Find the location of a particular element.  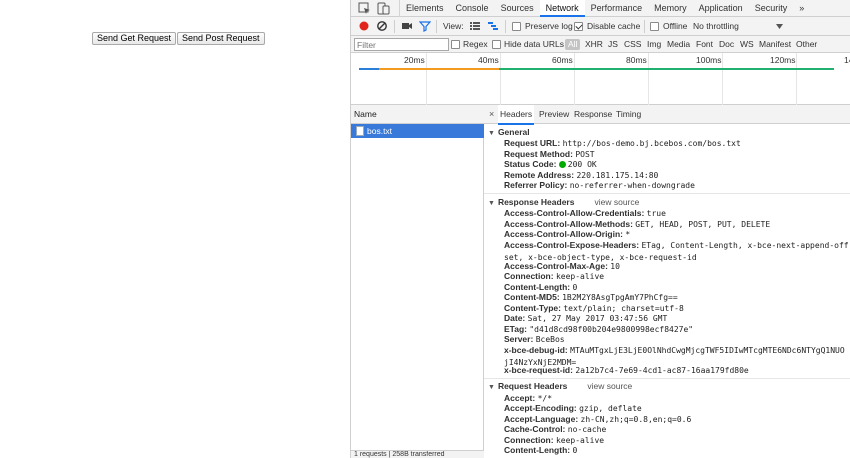

header-row: Accept-Encoding: gzip, deflate is located at coordinates (573, 408).